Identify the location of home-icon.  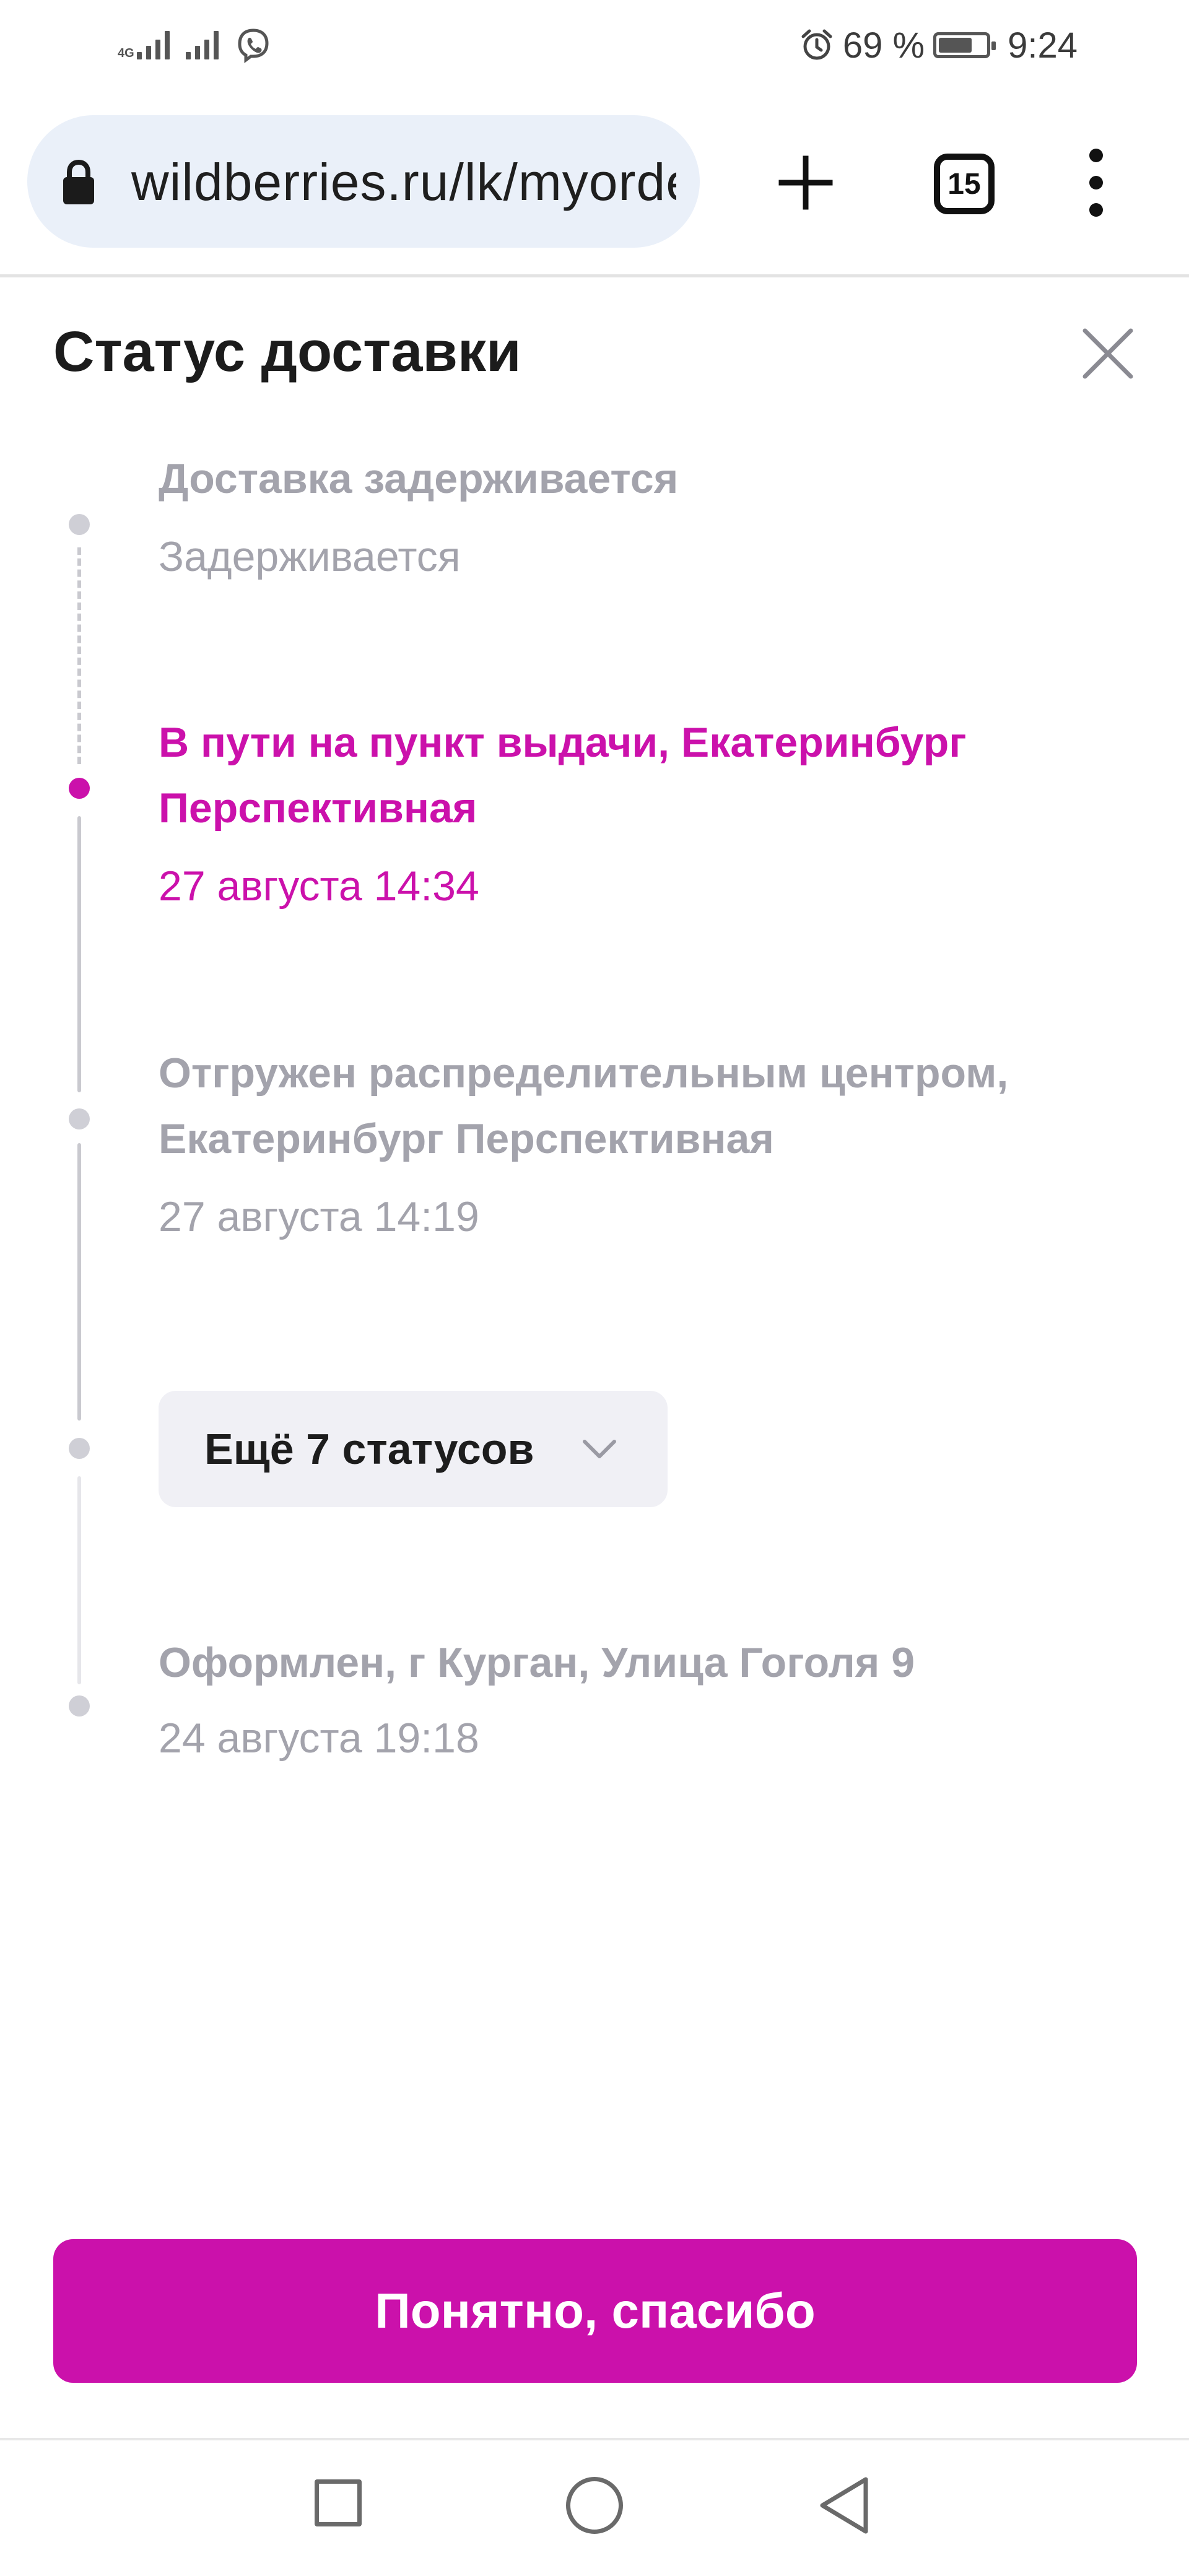
(594, 2505).